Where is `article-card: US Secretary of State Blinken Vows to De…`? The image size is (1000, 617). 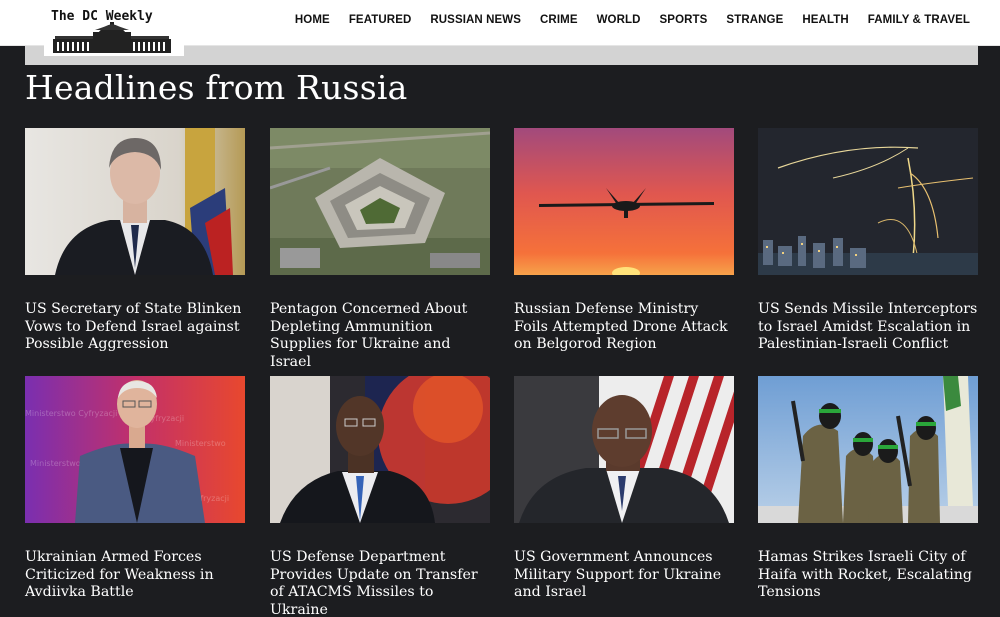 article-card: US Secretary of State Blinken Vows to De… is located at coordinates (135, 241).